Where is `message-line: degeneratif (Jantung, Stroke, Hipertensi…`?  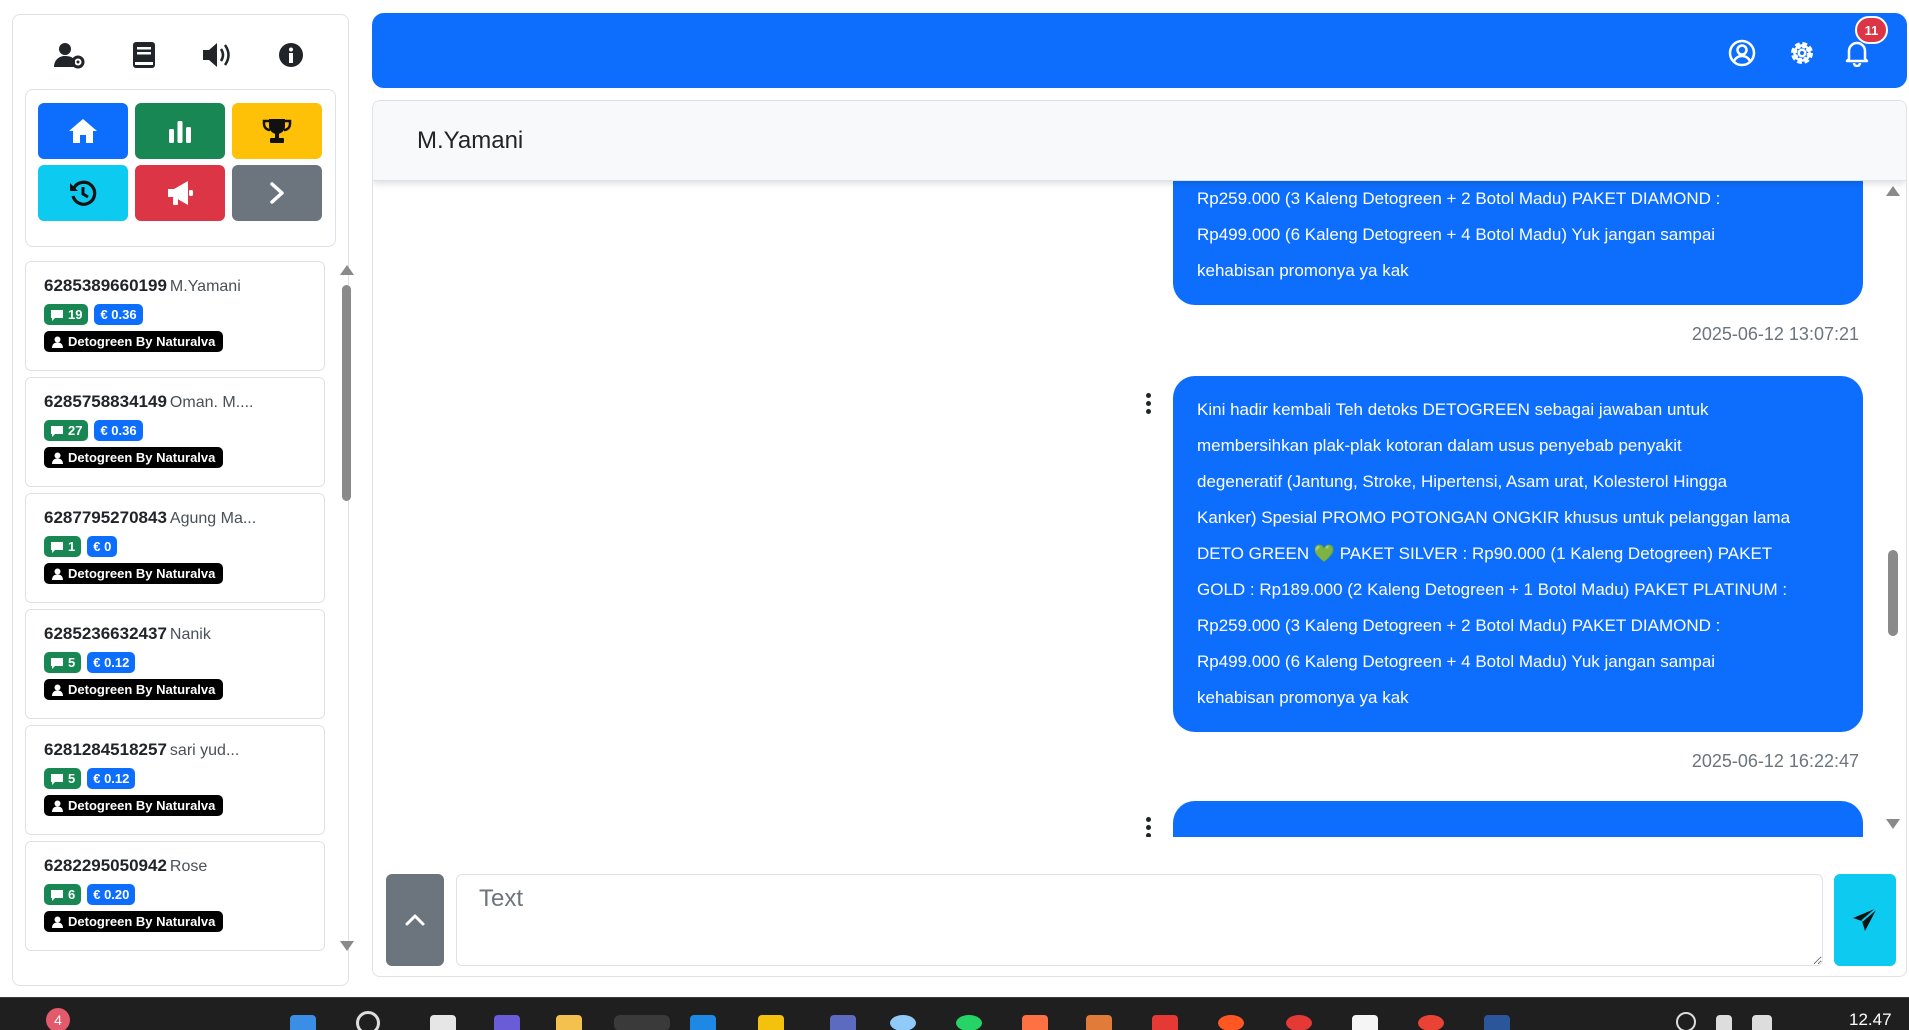 message-line: degeneratif (Jantung, Stroke, Hipertensi… is located at coordinates (1462, 481).